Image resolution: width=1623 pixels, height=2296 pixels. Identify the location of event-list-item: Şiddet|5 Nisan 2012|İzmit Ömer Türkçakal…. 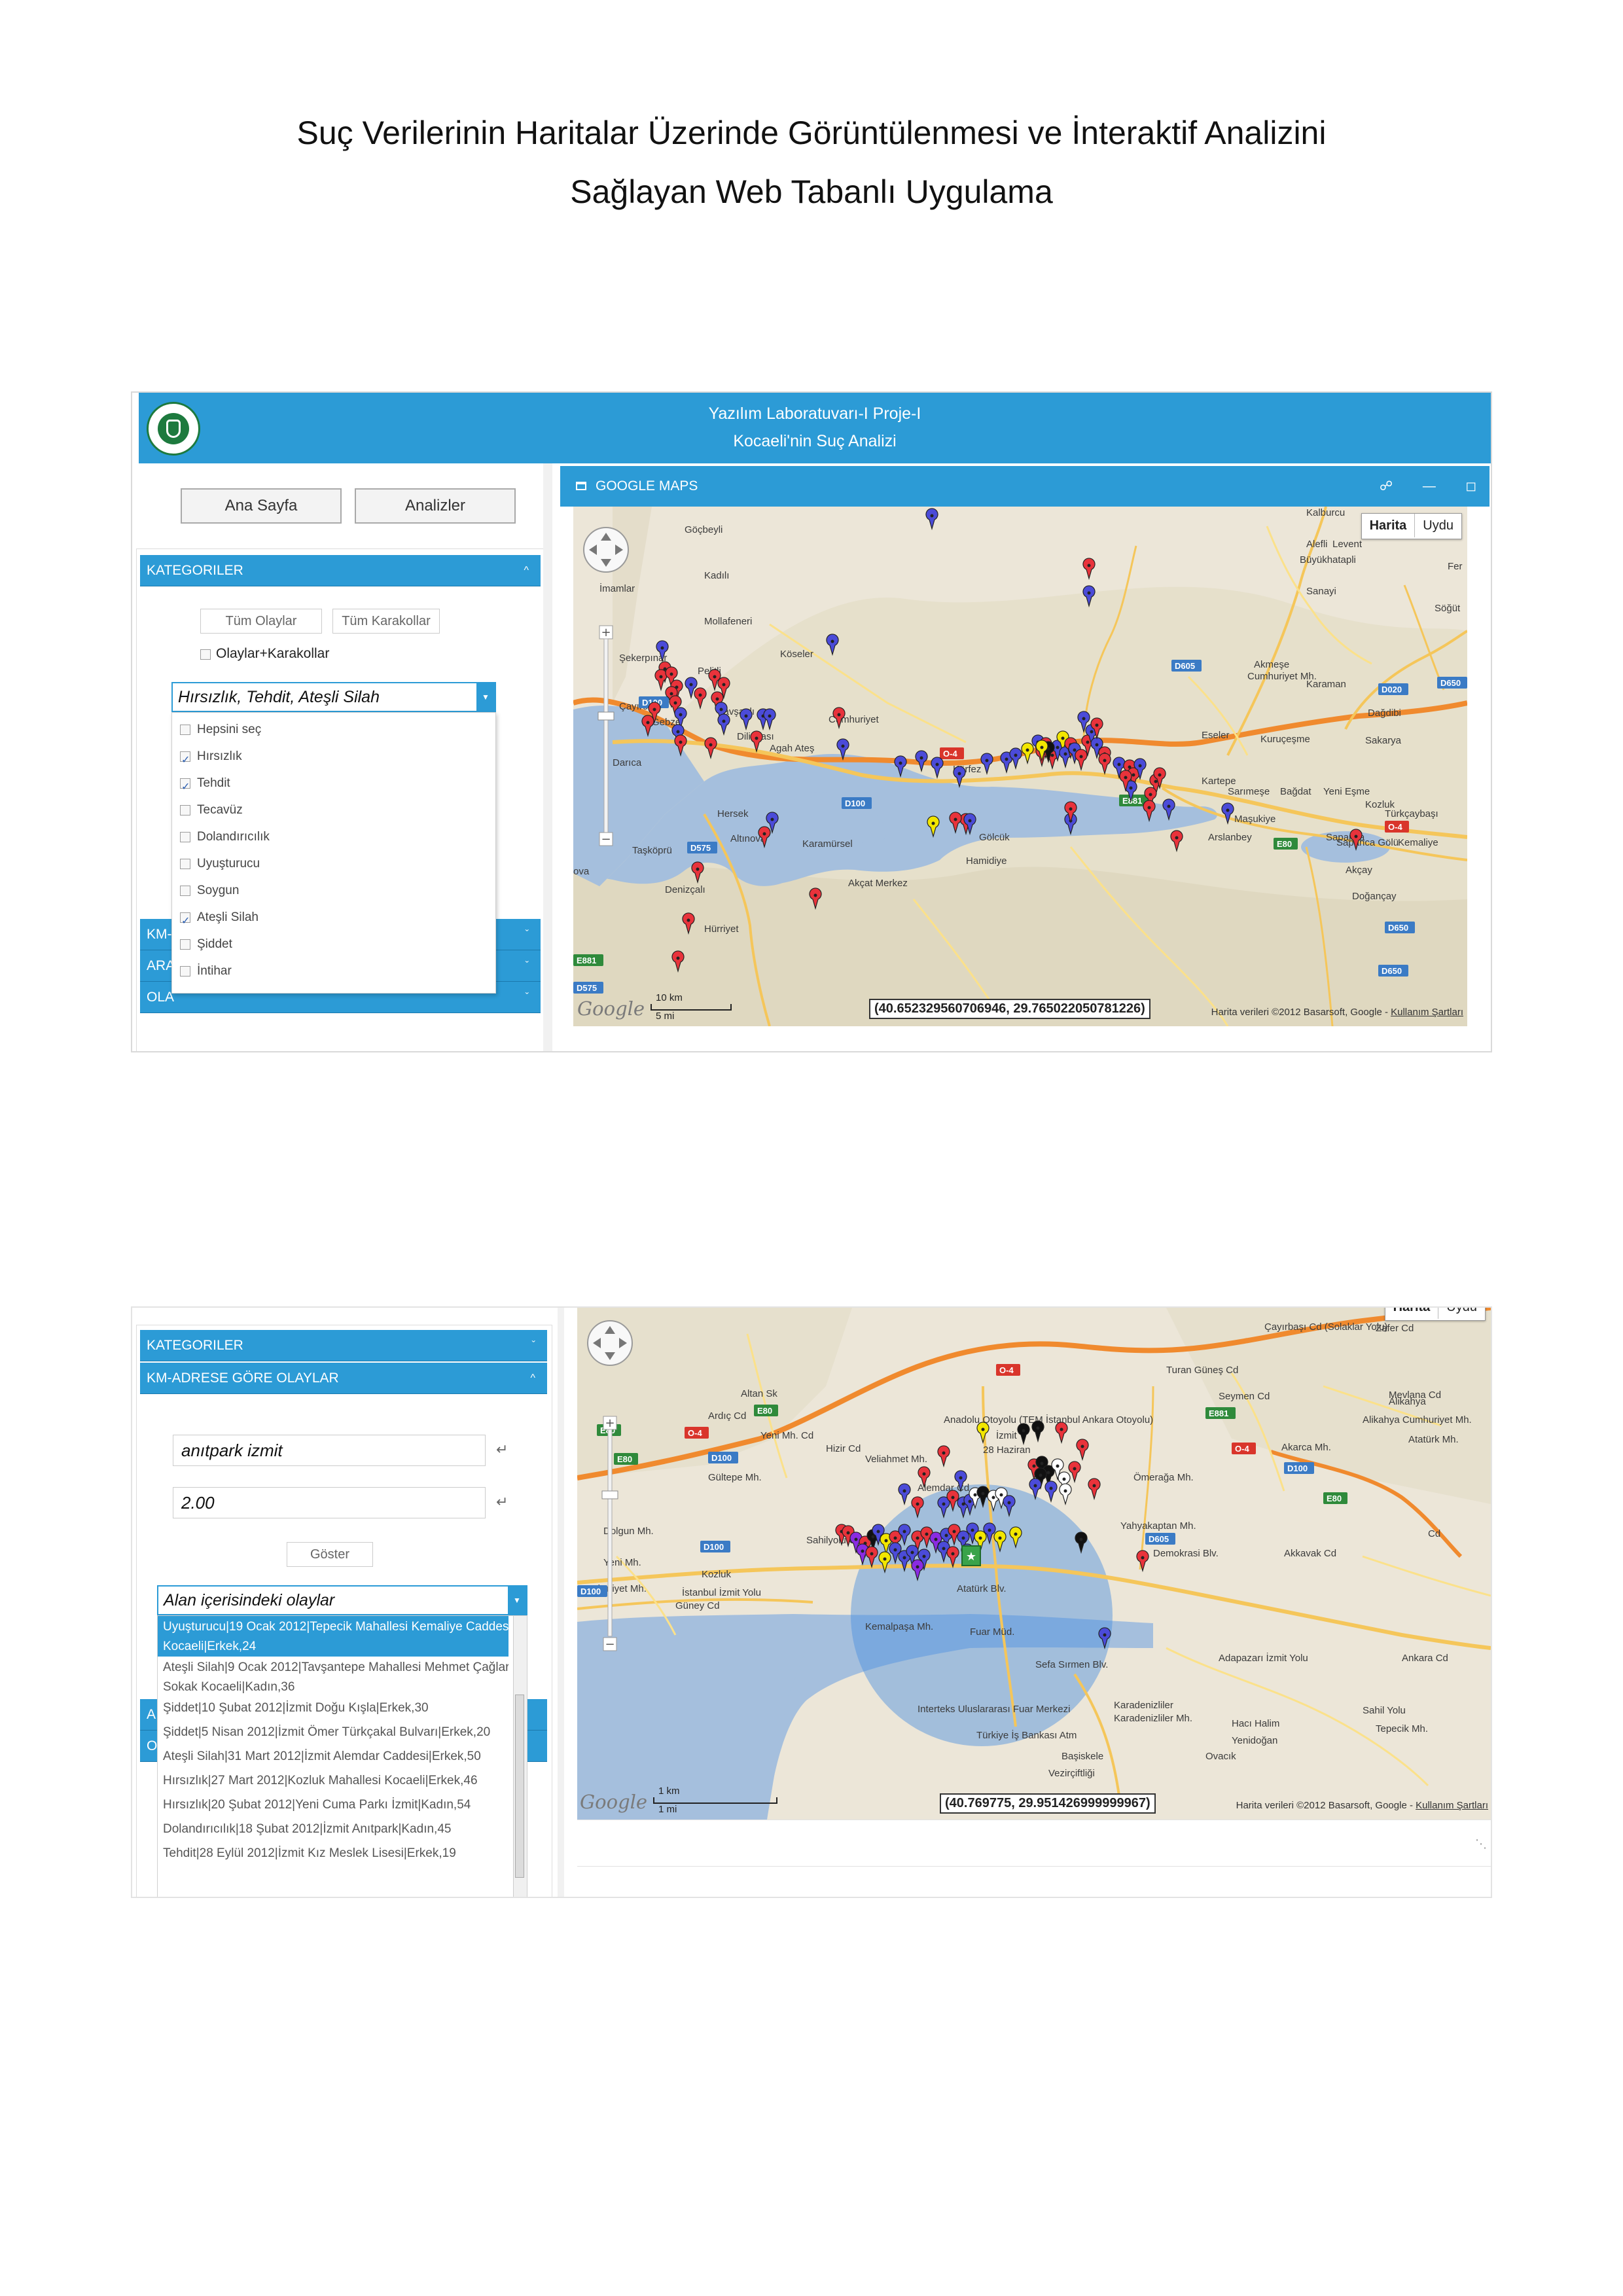
(333, 1733).